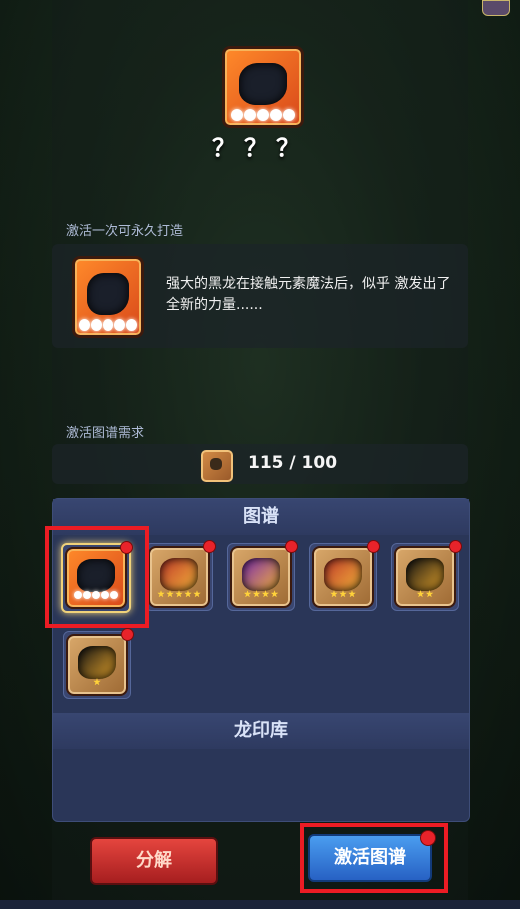 Image resolution: width=520 pixels, height=909 pixels. I want to click on purple-dragon-icon, so click(261, 574).